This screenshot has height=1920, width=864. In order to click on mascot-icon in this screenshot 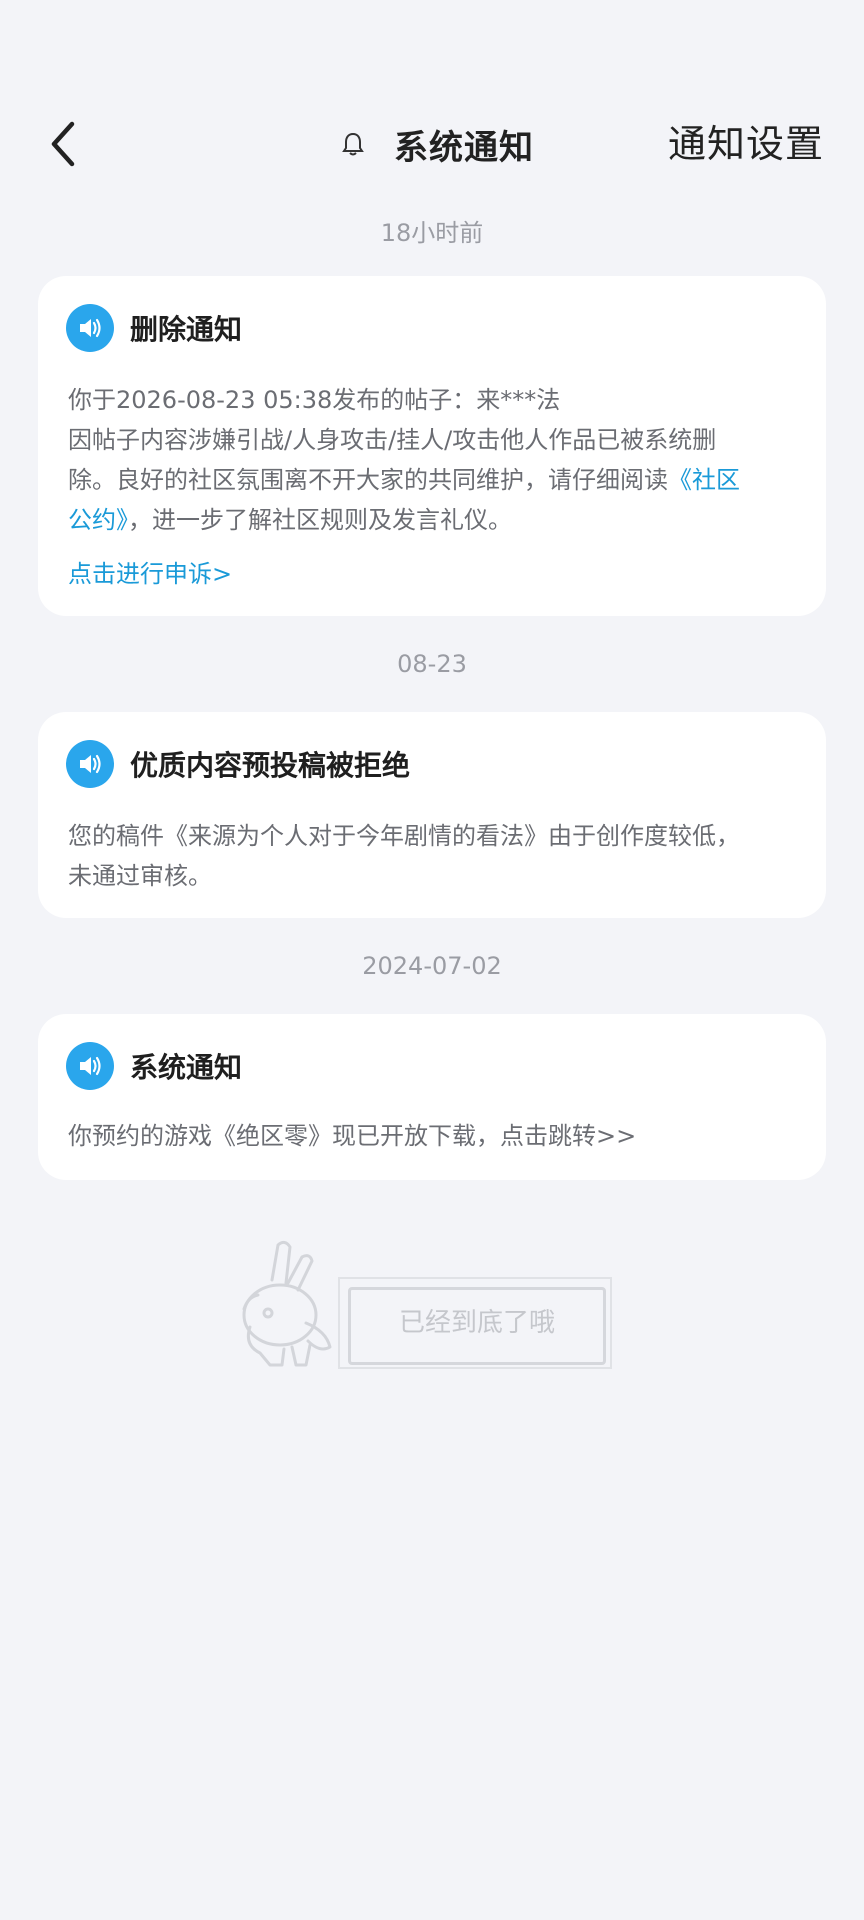, I will do `click(287, 1303)`.